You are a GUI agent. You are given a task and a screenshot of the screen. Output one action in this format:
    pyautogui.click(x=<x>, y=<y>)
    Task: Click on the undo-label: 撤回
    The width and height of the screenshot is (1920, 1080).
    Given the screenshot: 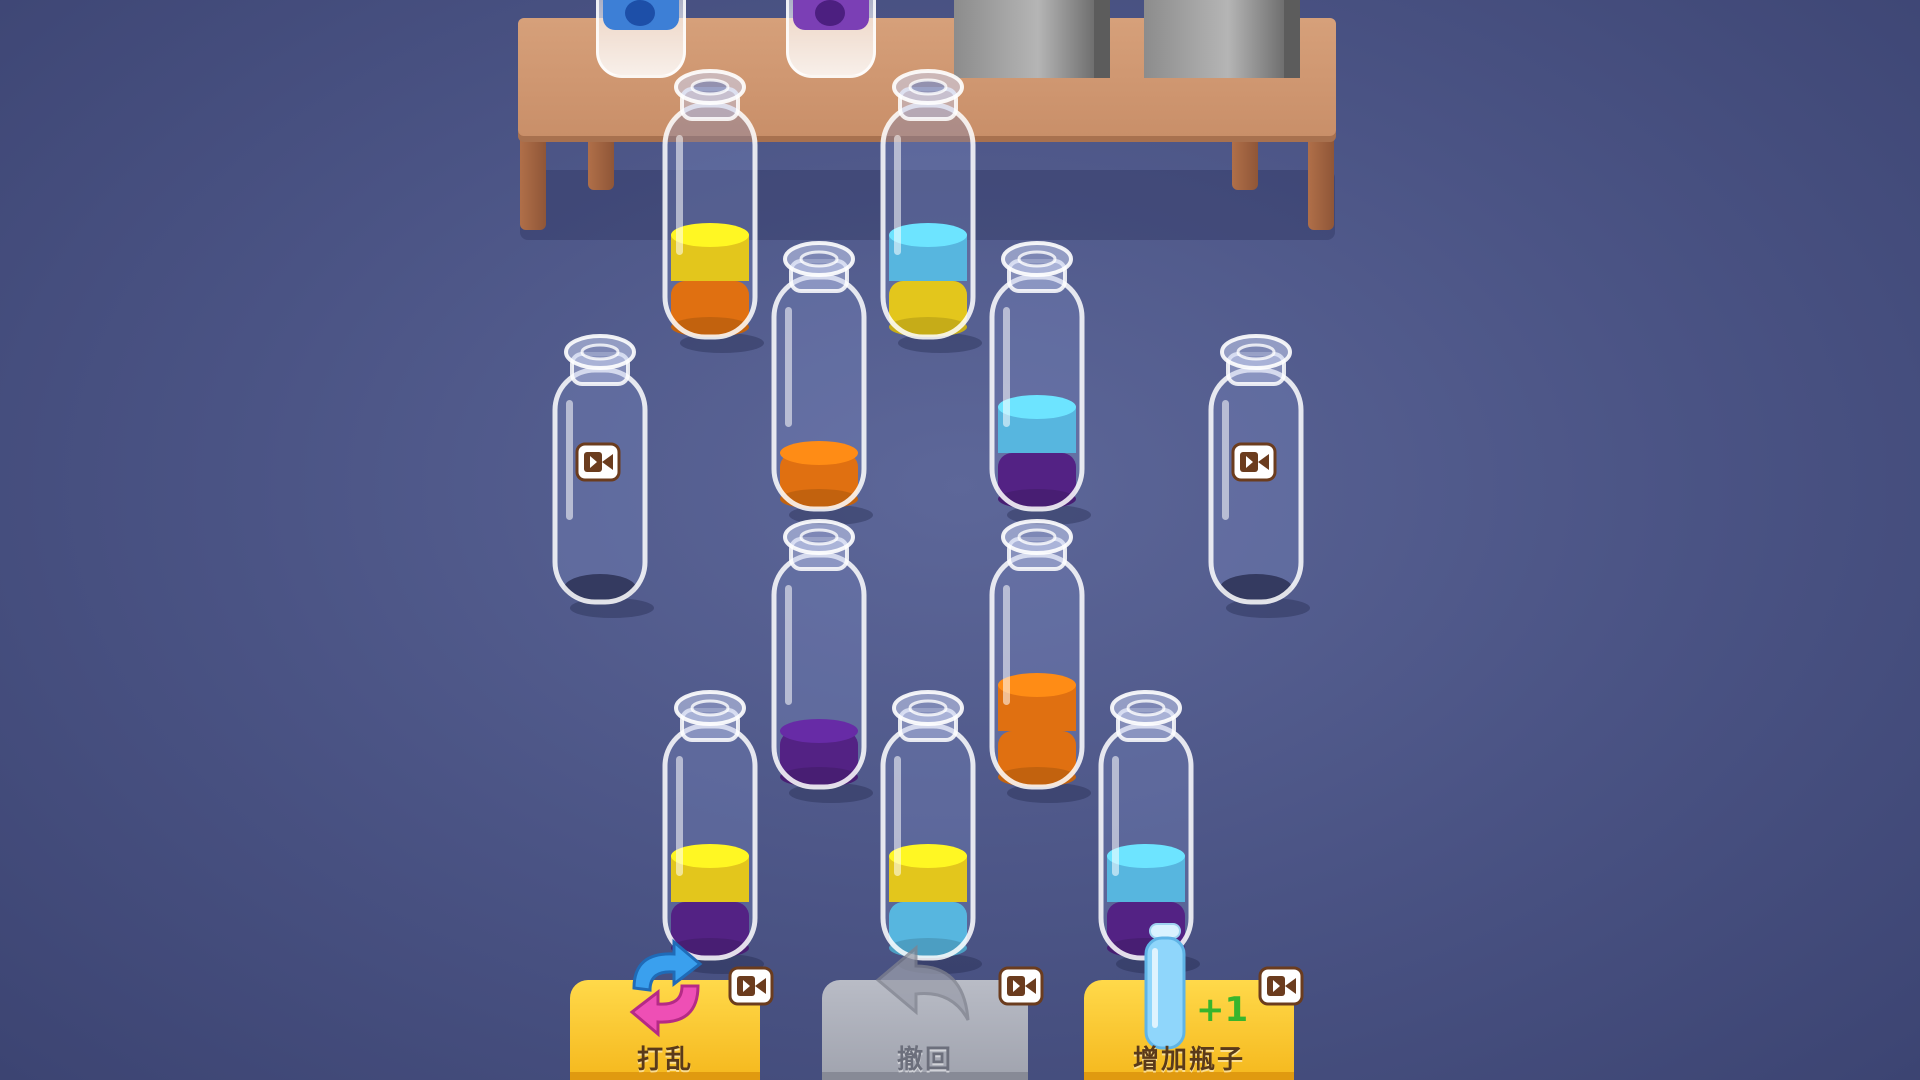 What is the action you would take?
    pyautogui.click(x=924, y=1060)
    